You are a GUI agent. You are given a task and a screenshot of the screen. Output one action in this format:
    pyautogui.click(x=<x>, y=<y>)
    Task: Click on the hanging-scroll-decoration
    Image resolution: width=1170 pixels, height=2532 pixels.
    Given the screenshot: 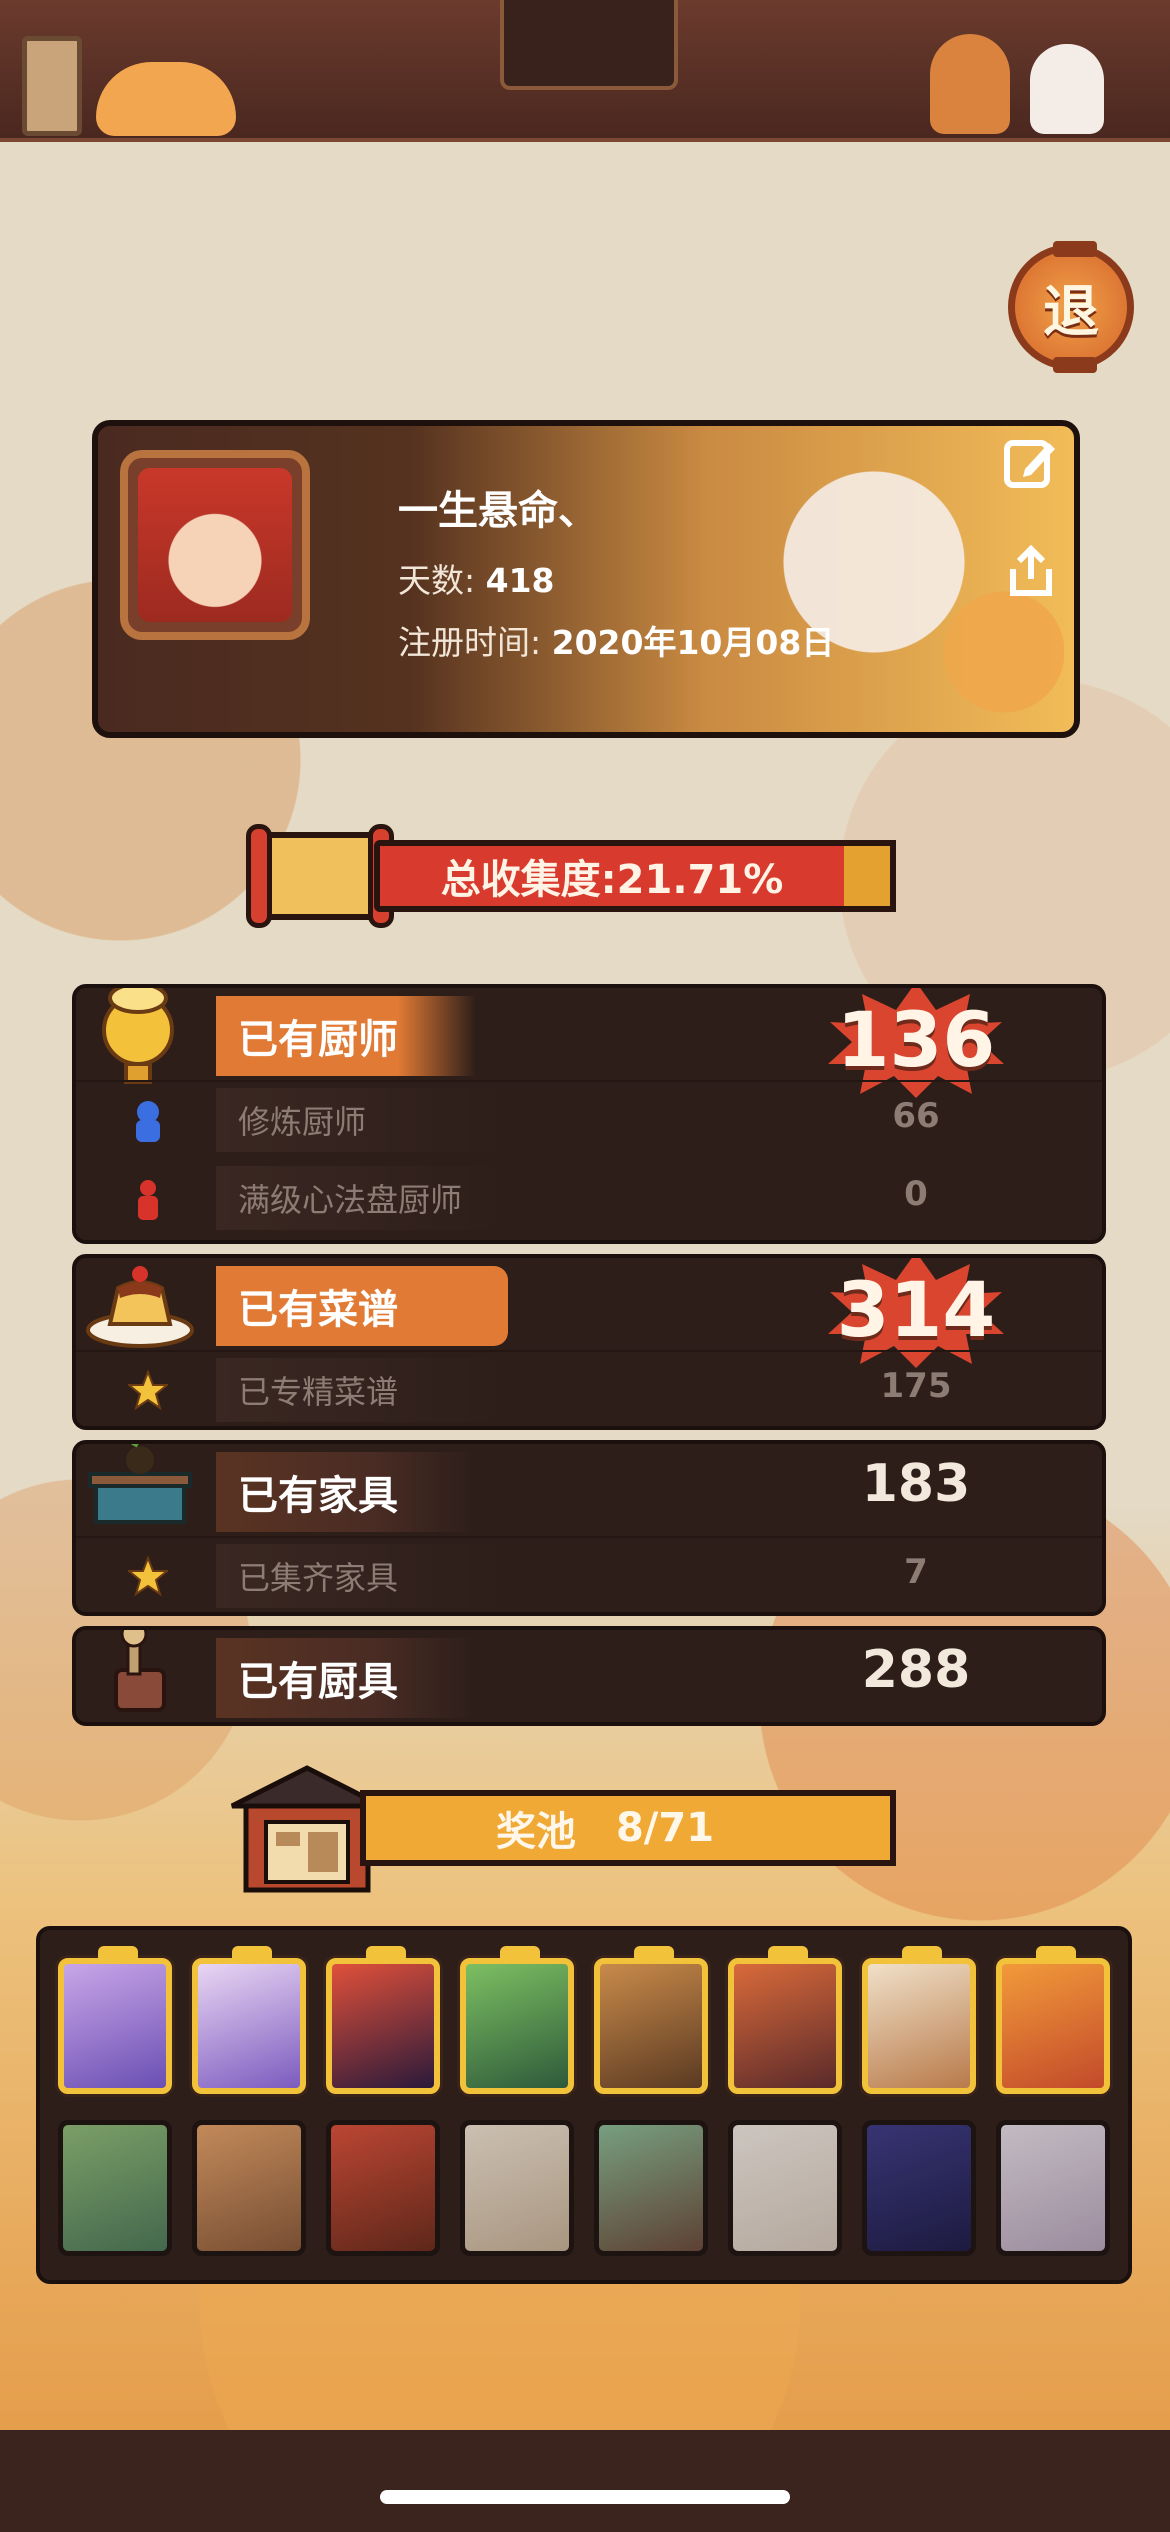 What is the action you would take?
    pyautogui.click(x=52, y=86)
    